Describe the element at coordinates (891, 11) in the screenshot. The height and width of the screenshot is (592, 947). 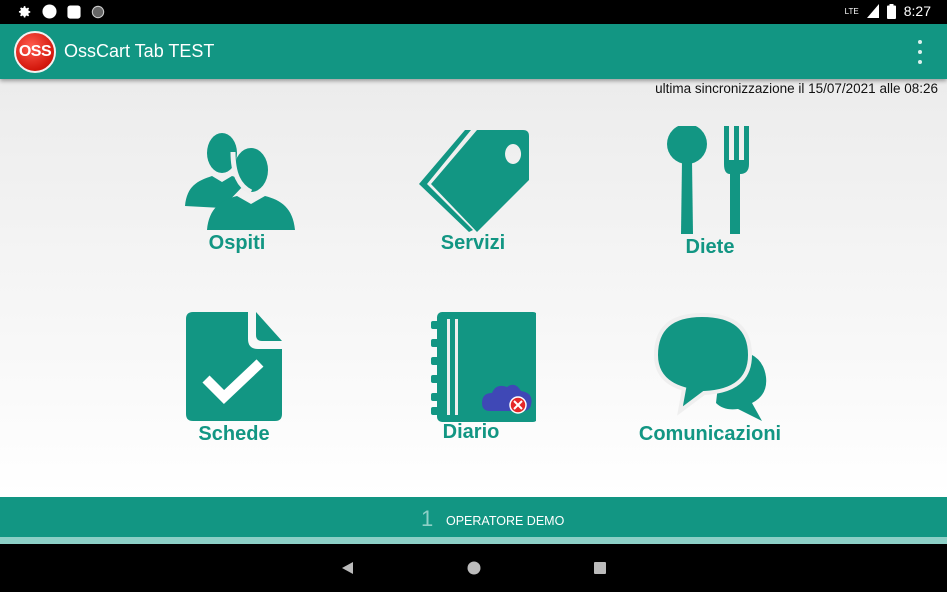
I see `battery-icon` at that location.